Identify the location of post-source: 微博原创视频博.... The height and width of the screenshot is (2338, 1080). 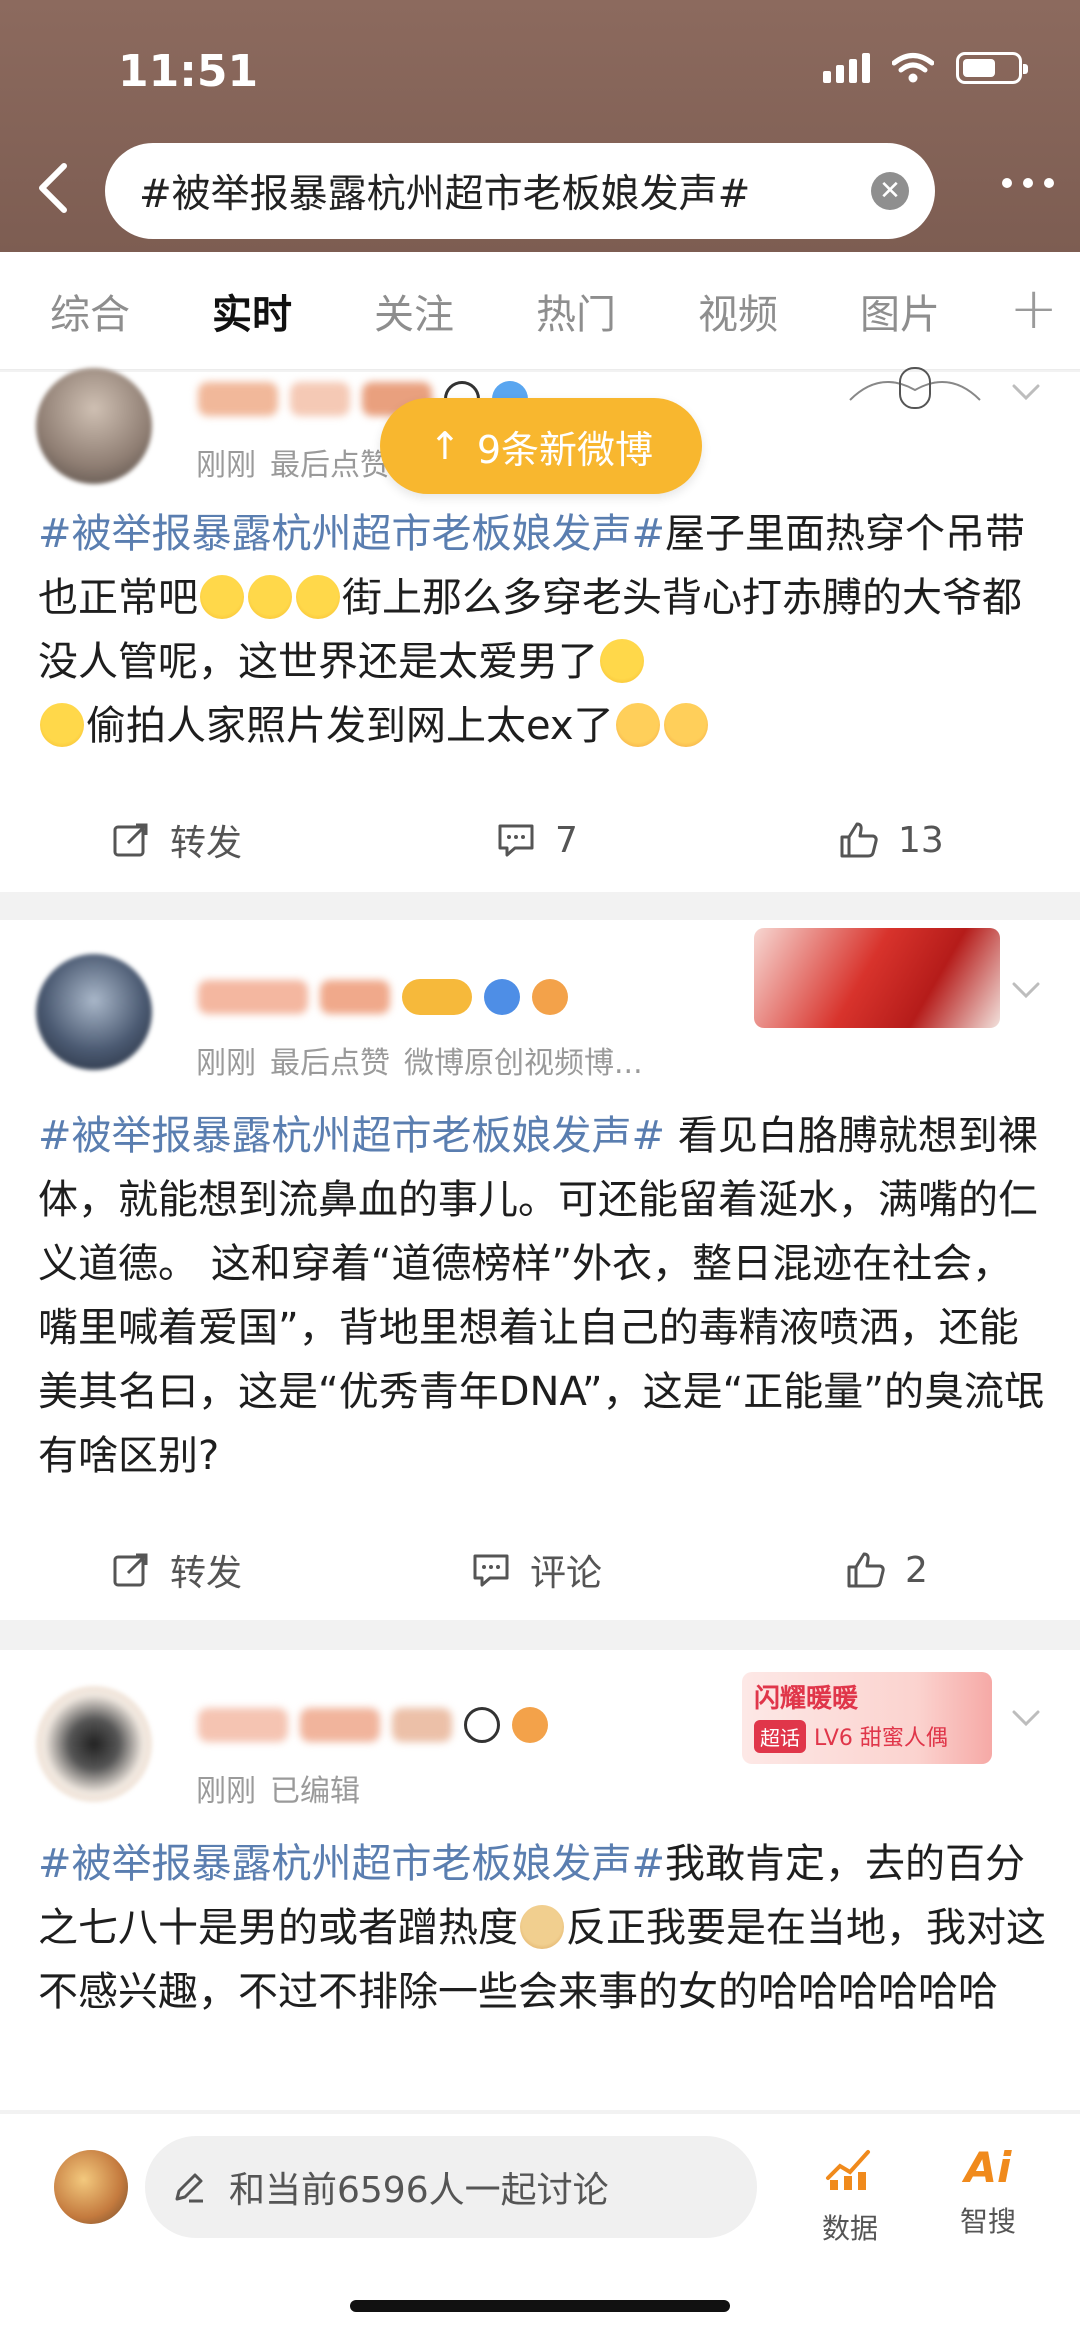
(523, 1063).